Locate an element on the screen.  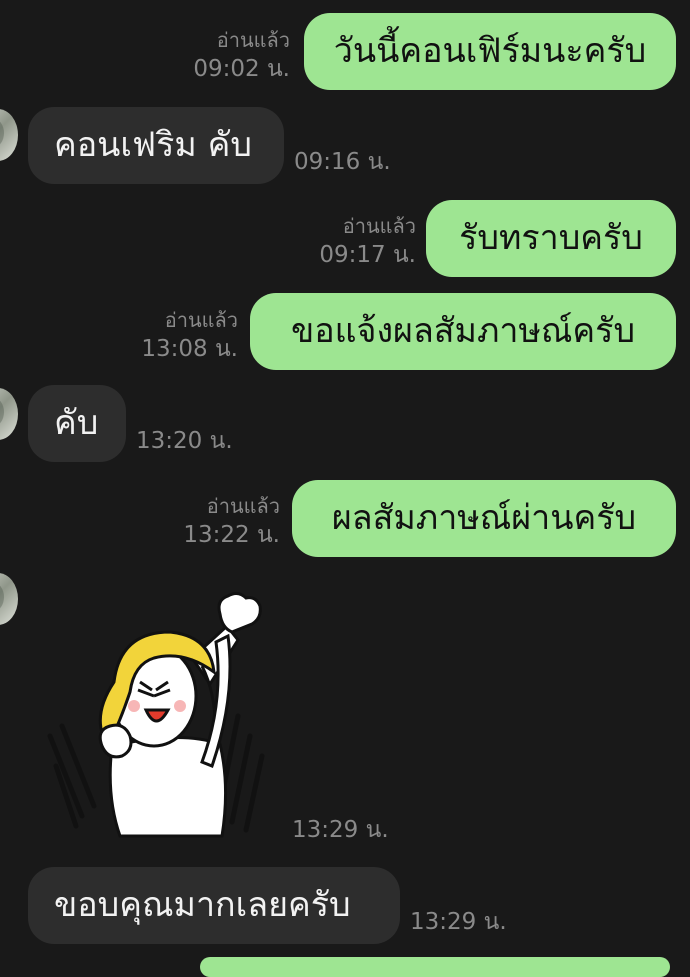
message-text: คอนเฟริม คับ is located at coordinates (153, 145).